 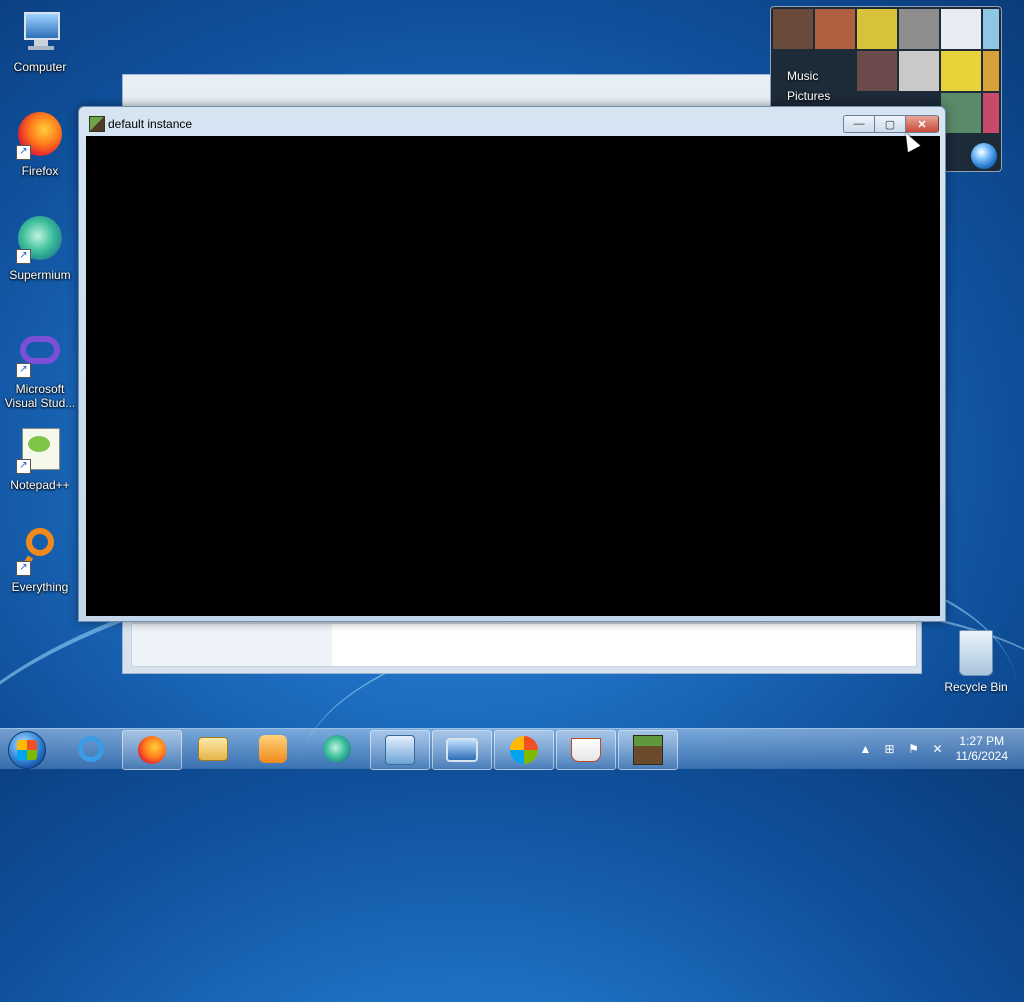 I want to click on network-icon: ⊞, so click(x=890, y=749).